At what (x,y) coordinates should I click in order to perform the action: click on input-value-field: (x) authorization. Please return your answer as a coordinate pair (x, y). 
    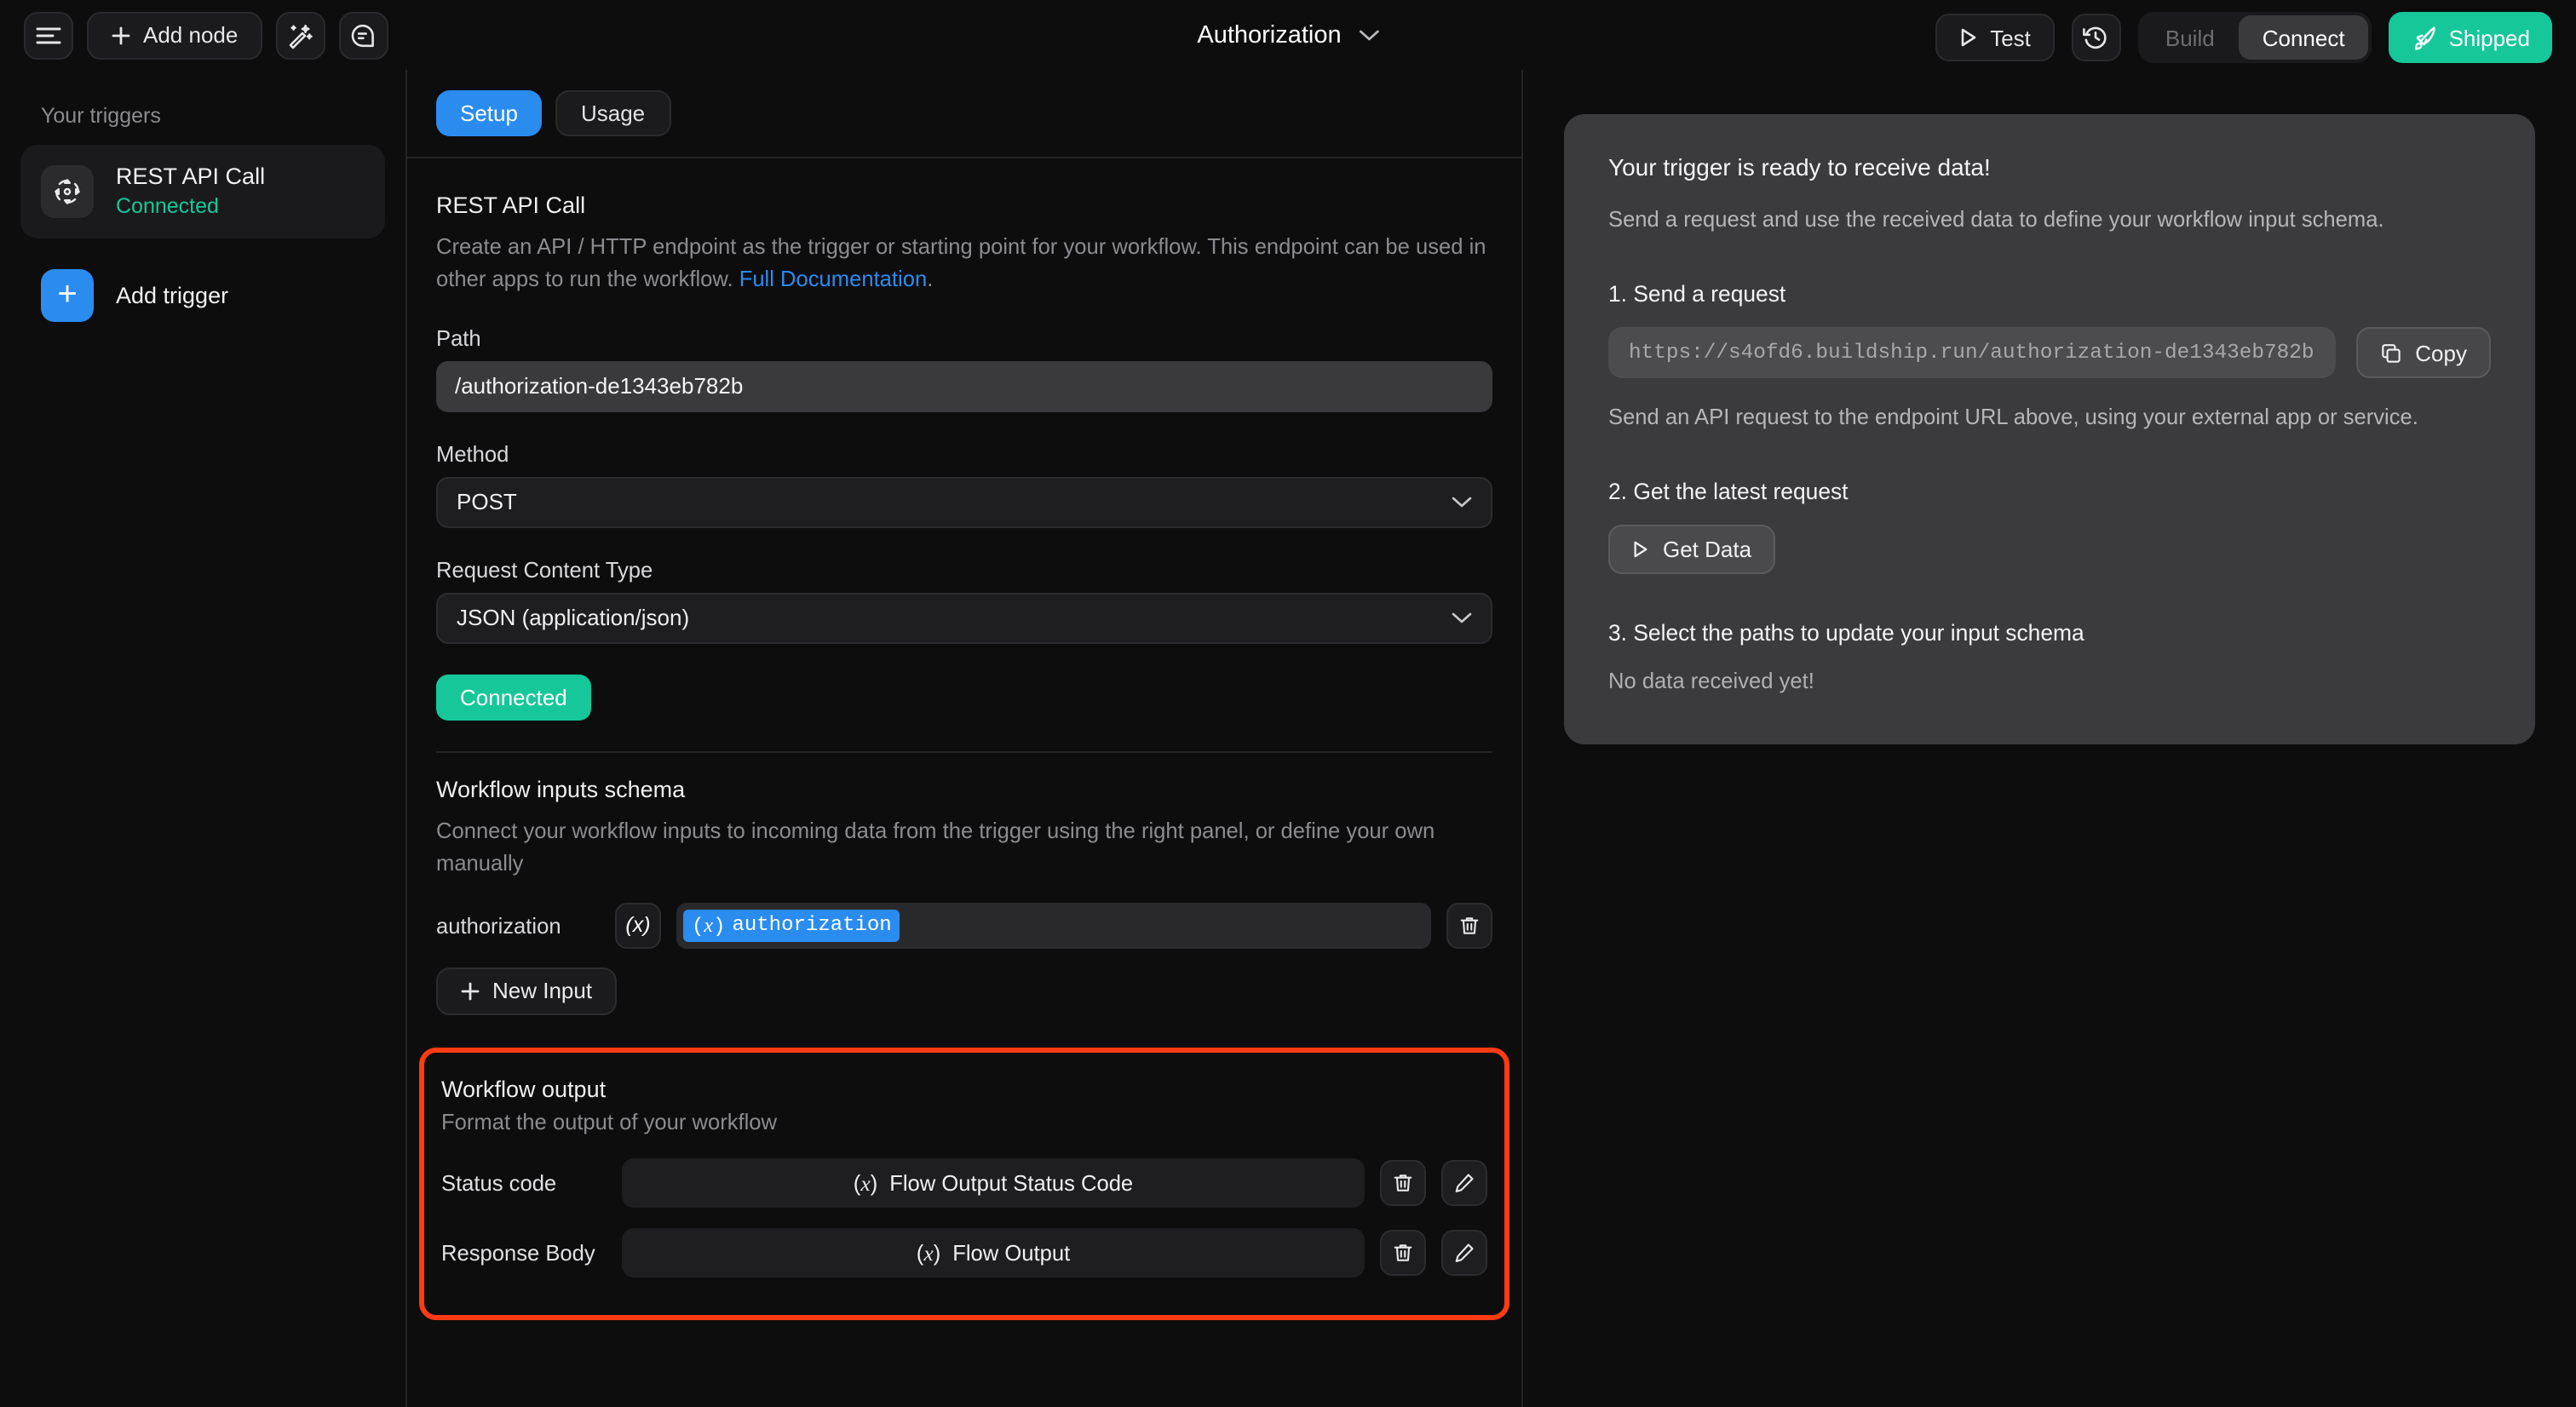
    Looking at the image, I should click on (1054, 925).